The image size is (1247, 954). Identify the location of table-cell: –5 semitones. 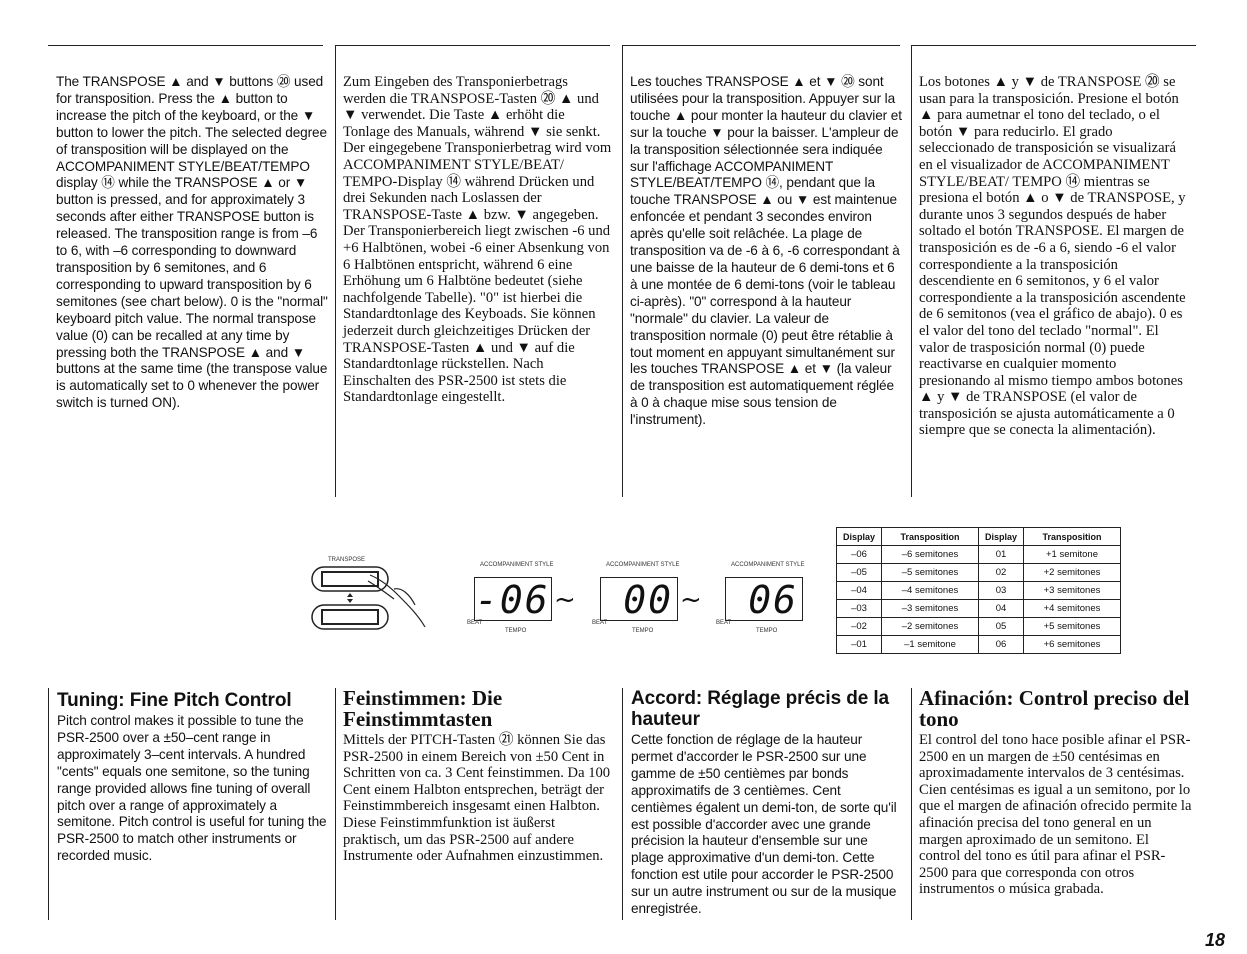
(930, 572).